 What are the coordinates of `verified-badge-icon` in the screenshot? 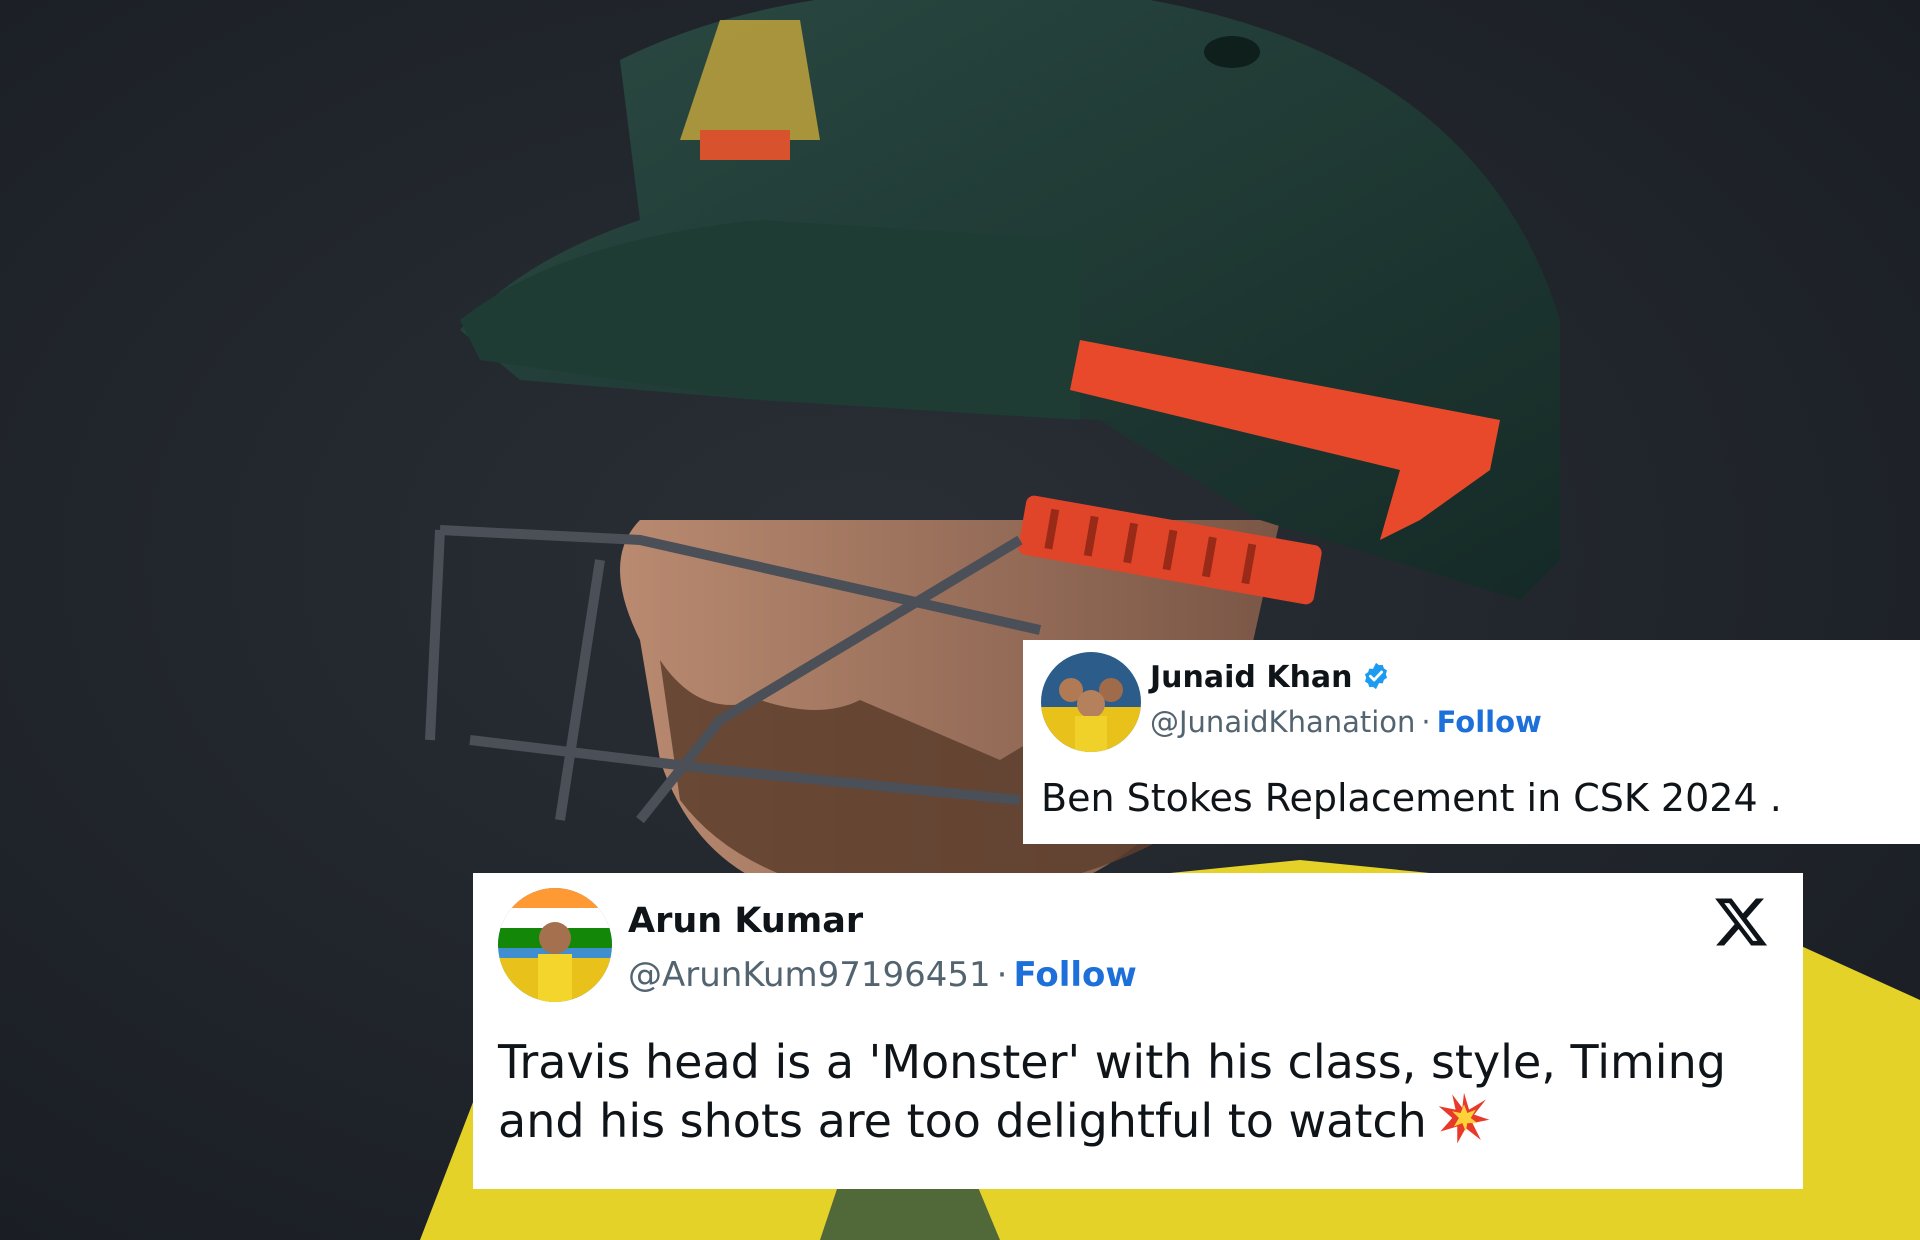 It's located at (1376, 678).